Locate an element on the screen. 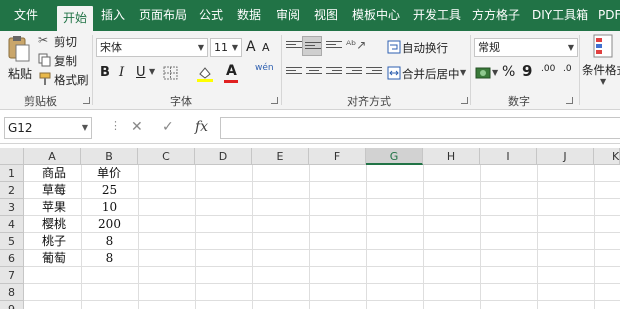 This screenshot has height=309, width=620. alignment-launcher-icon is located at coordinates (464, 100).